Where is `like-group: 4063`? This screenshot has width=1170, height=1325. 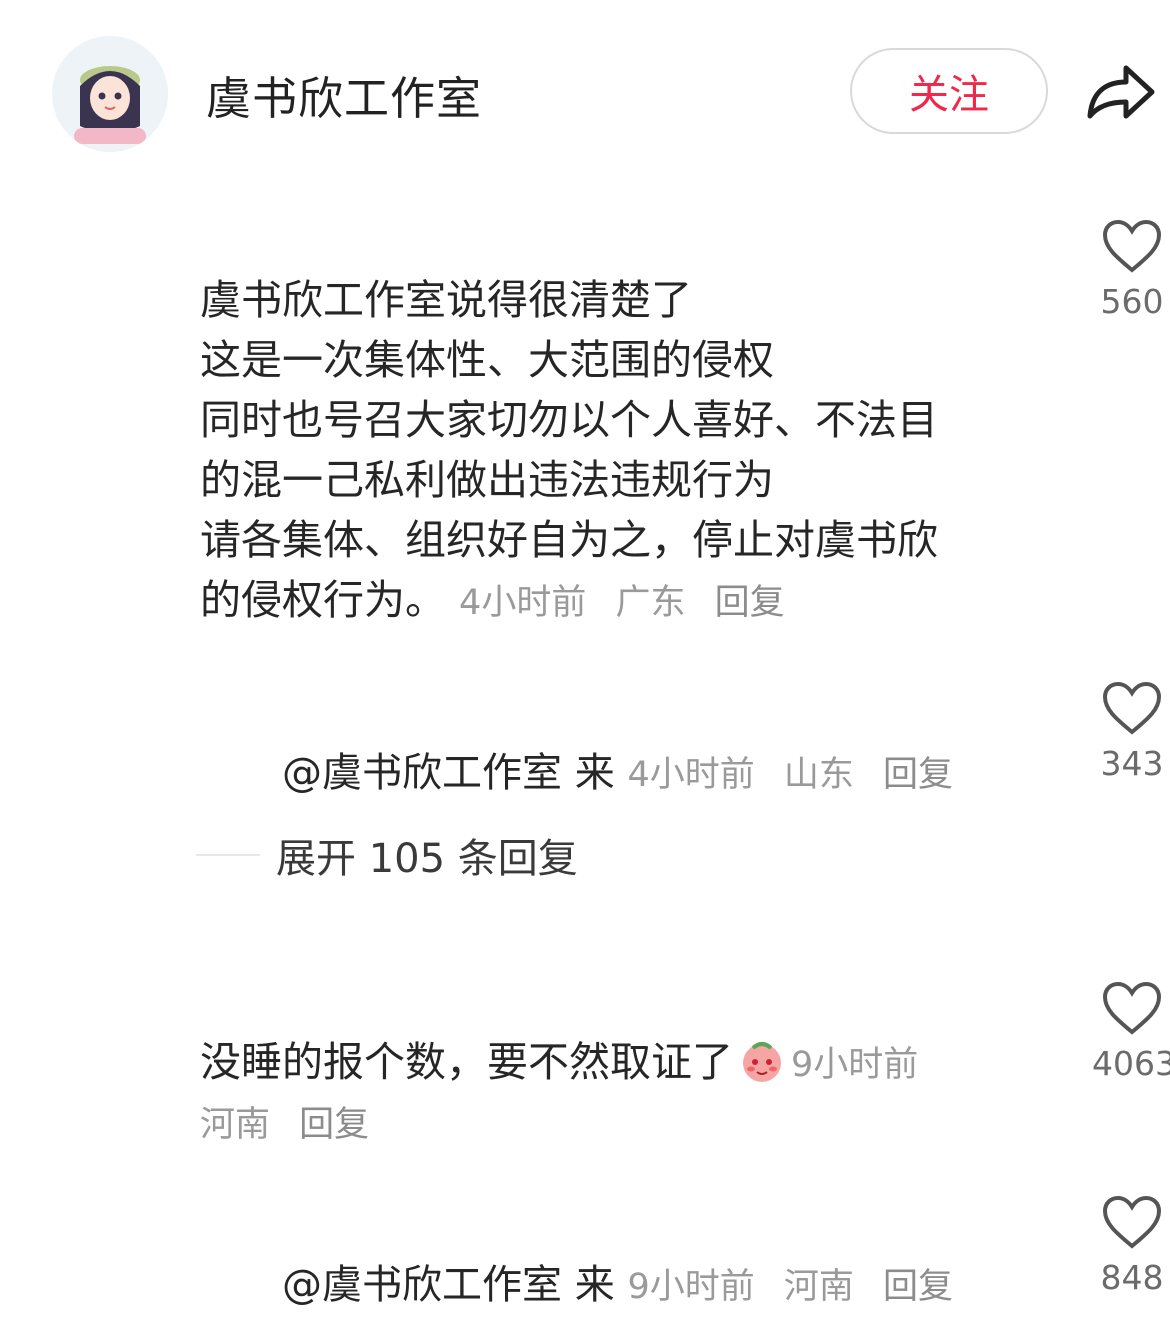
like-group: 4063 is located at coordinates (1131, 1031).